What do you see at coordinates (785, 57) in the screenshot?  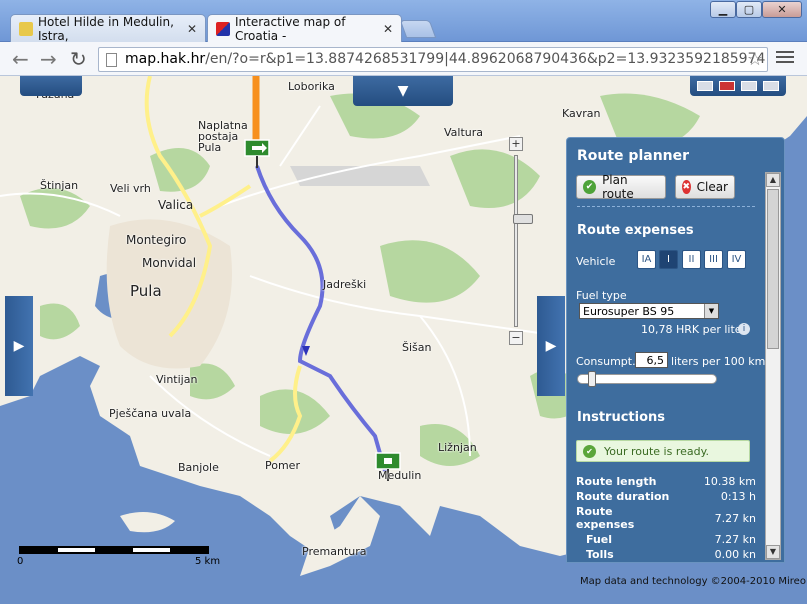 I see `chrome-menu-icon` at bounding box center [785, 57].